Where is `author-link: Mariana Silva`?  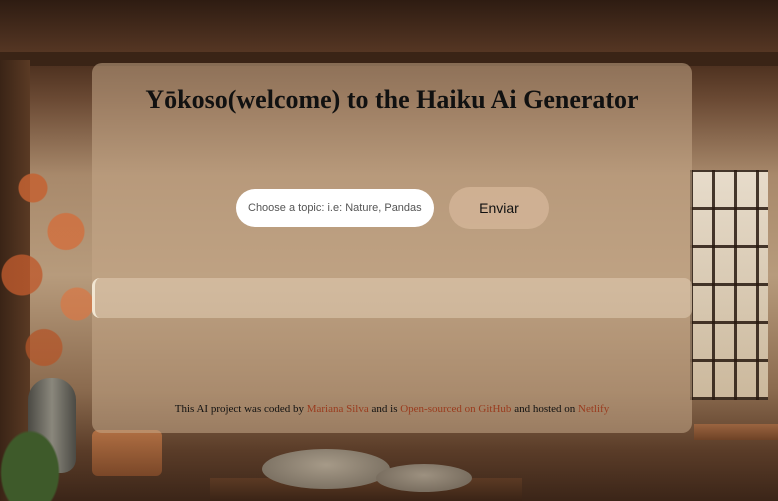
author-link: Mariana Silva is located at coordinates (338, 409).